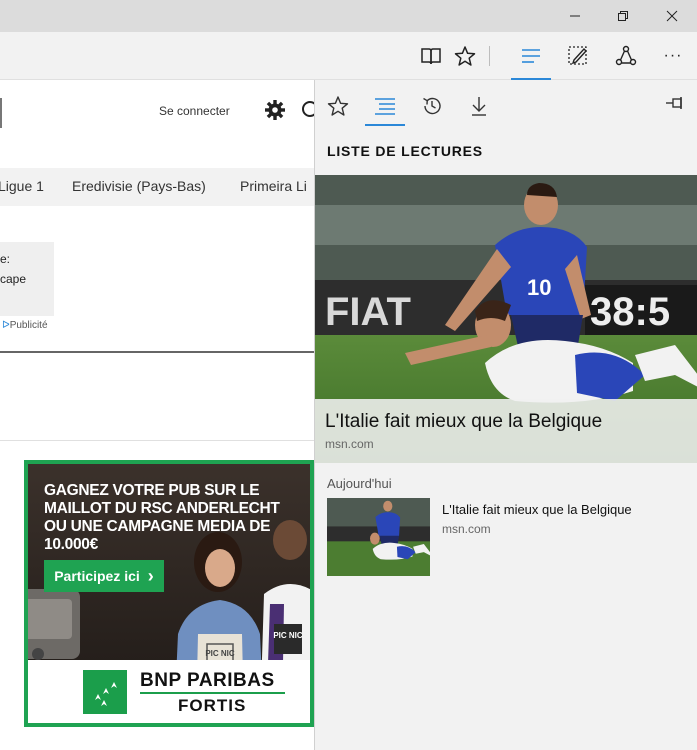  Describe the element at coordinates (368, 312) in the screenshot. I see `ad-board-text: FIAT` at that location.